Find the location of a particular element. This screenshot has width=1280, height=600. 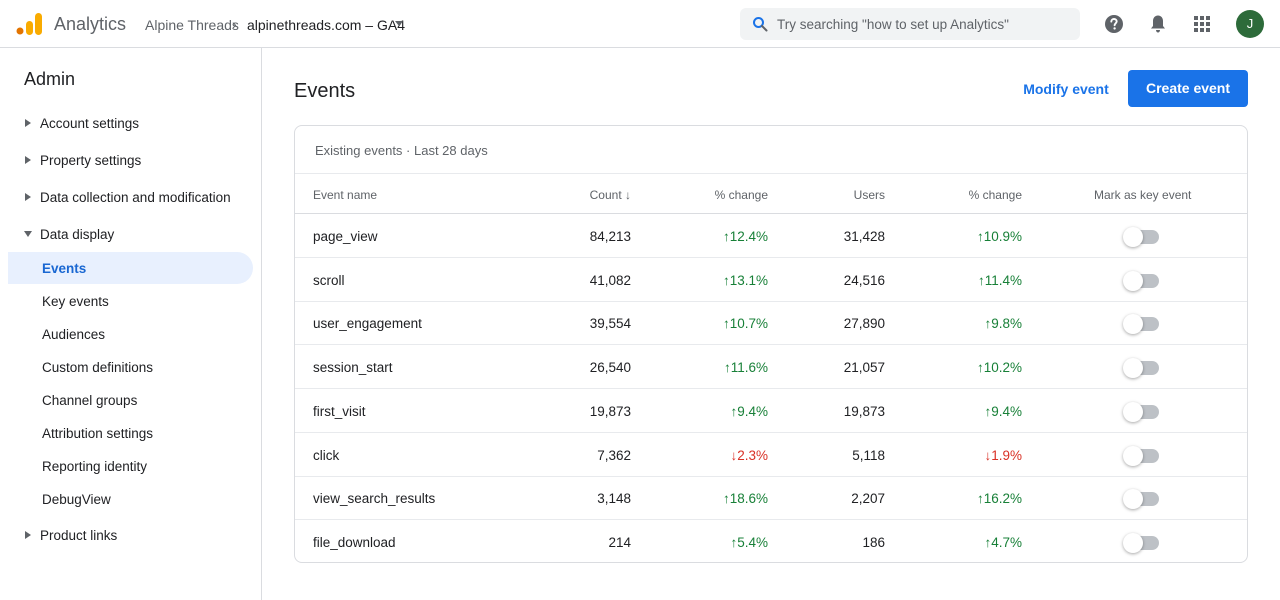

users-change-cell: ↑16.2% is located at coordinates (999, 499).